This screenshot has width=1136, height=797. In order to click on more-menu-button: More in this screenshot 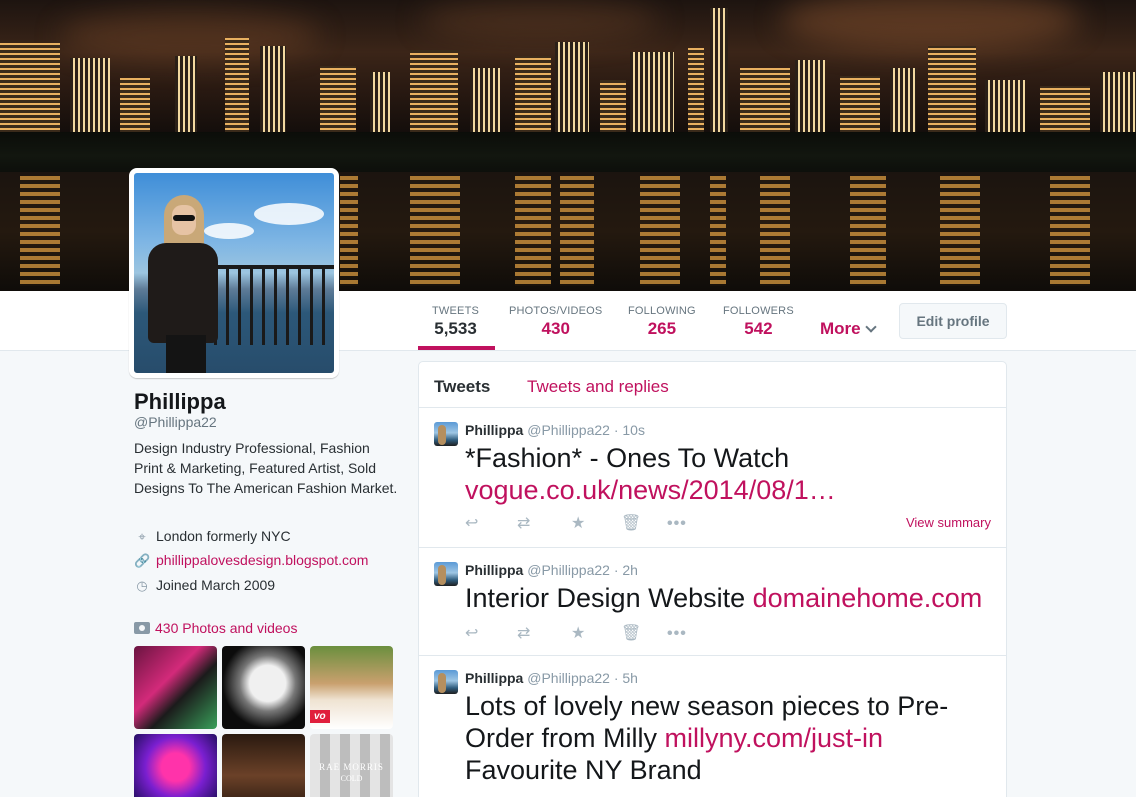, I will do `click(848, 329)`.